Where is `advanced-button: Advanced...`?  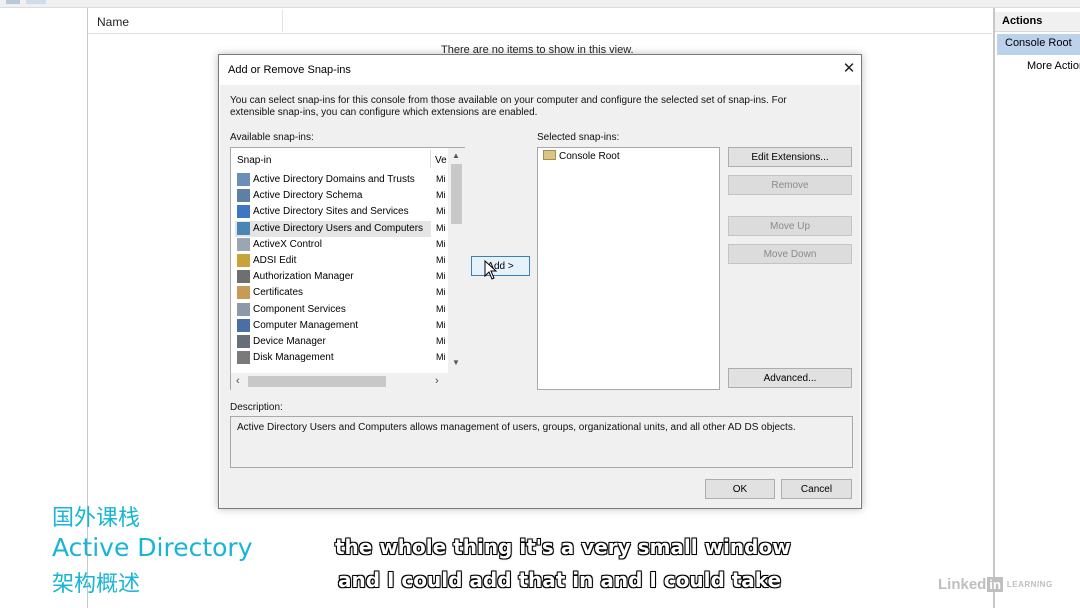 advanced-button: Advanced... is located at coordinates (790, 378).